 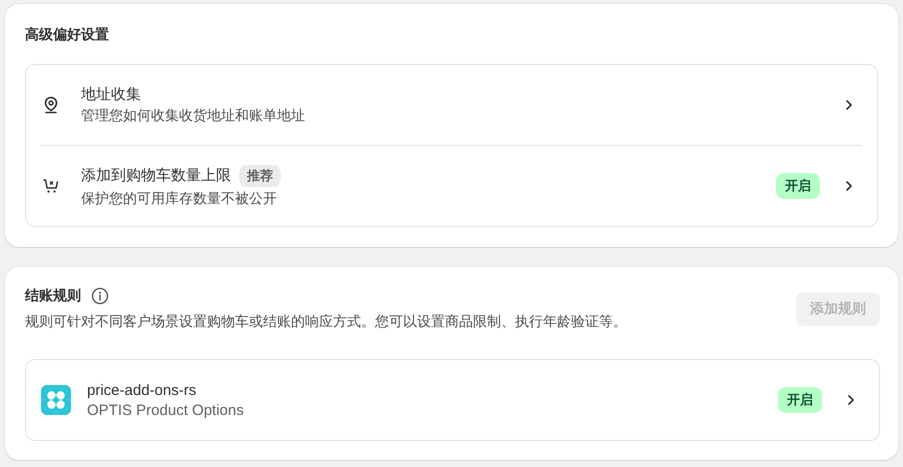 I want to click on item-description: OPTIS Product Options, so click(x=166, y=410).